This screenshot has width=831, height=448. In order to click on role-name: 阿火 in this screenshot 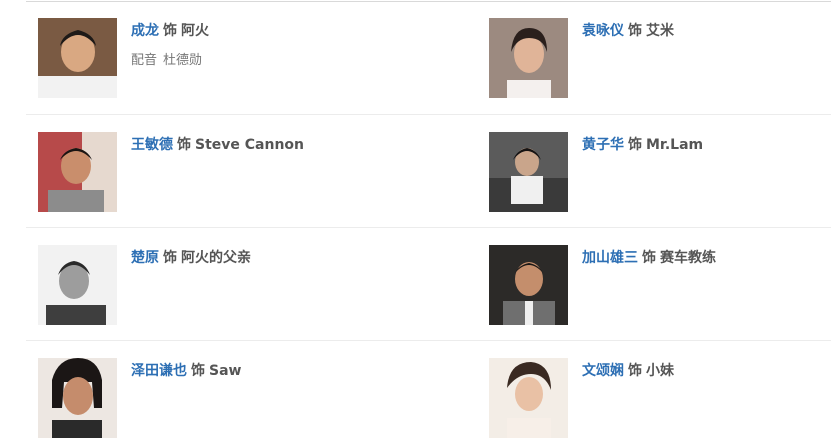, I will do `click(195, 31)`.